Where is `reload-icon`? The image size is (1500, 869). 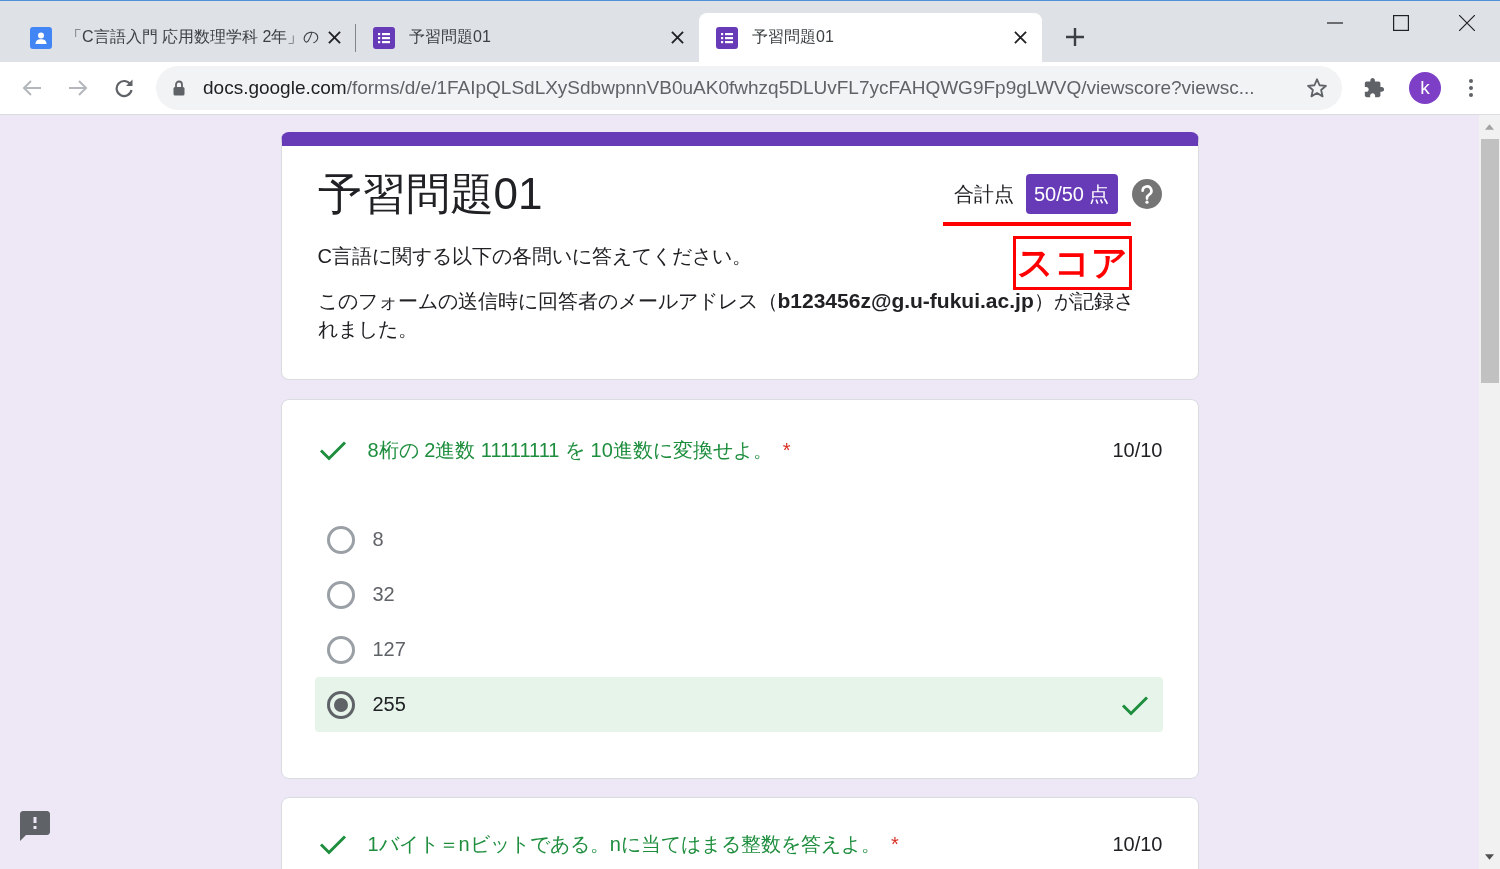 reload-icon is located at coordinates (124, 88).